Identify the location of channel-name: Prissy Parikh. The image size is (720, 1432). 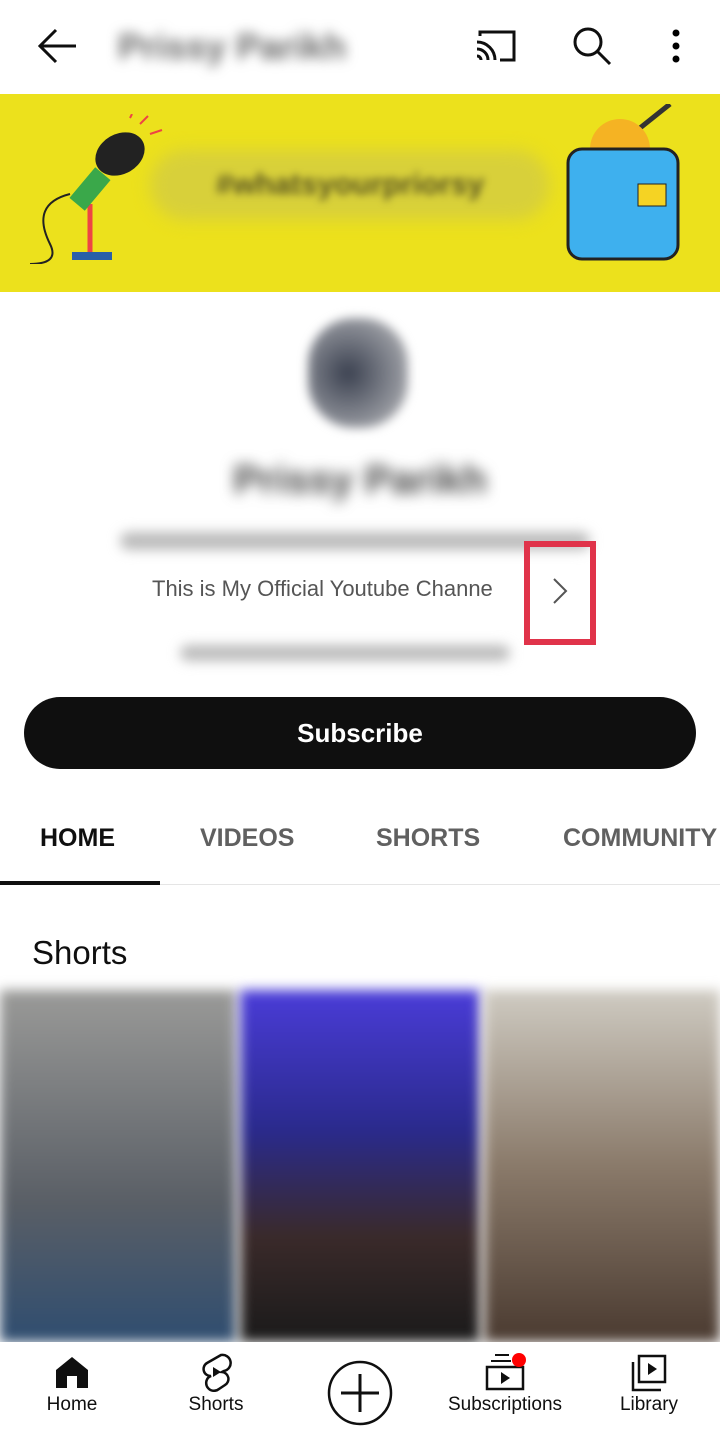
(360, 480).